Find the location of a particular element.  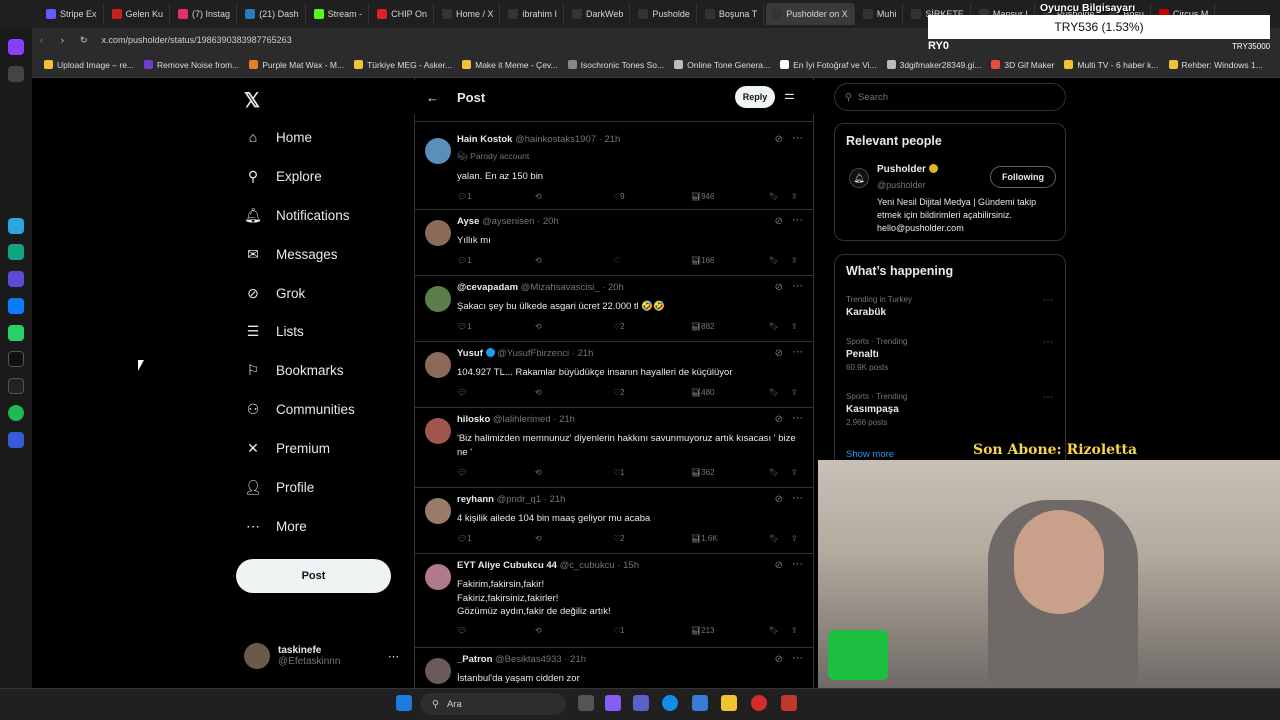

post-button: Post is located at coordinates (313, 576).